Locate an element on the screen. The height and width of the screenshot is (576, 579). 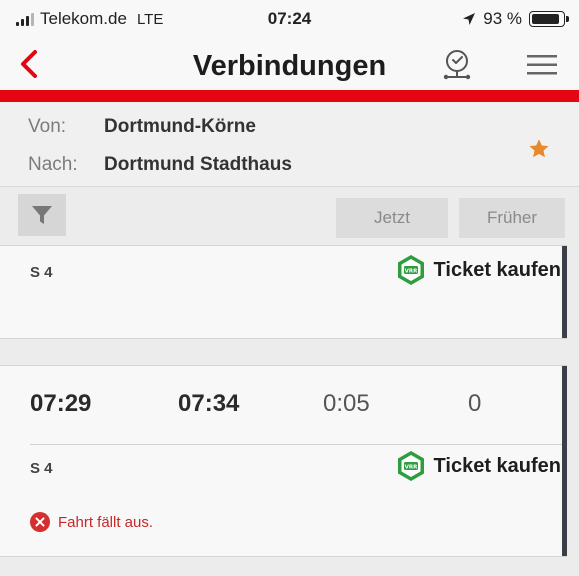
duration: 0:05 is located at coordinates (346, 403).